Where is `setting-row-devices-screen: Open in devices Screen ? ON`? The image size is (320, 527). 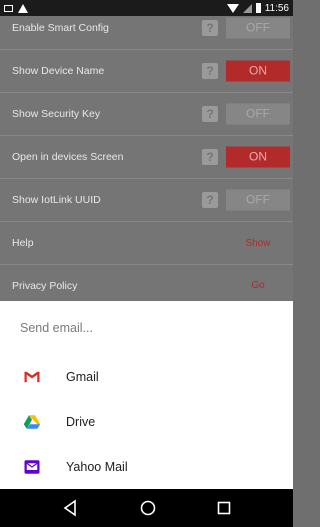 setting-row-devices-screen: Open in devices Screen ? ON is located at coordinates (146, 157).